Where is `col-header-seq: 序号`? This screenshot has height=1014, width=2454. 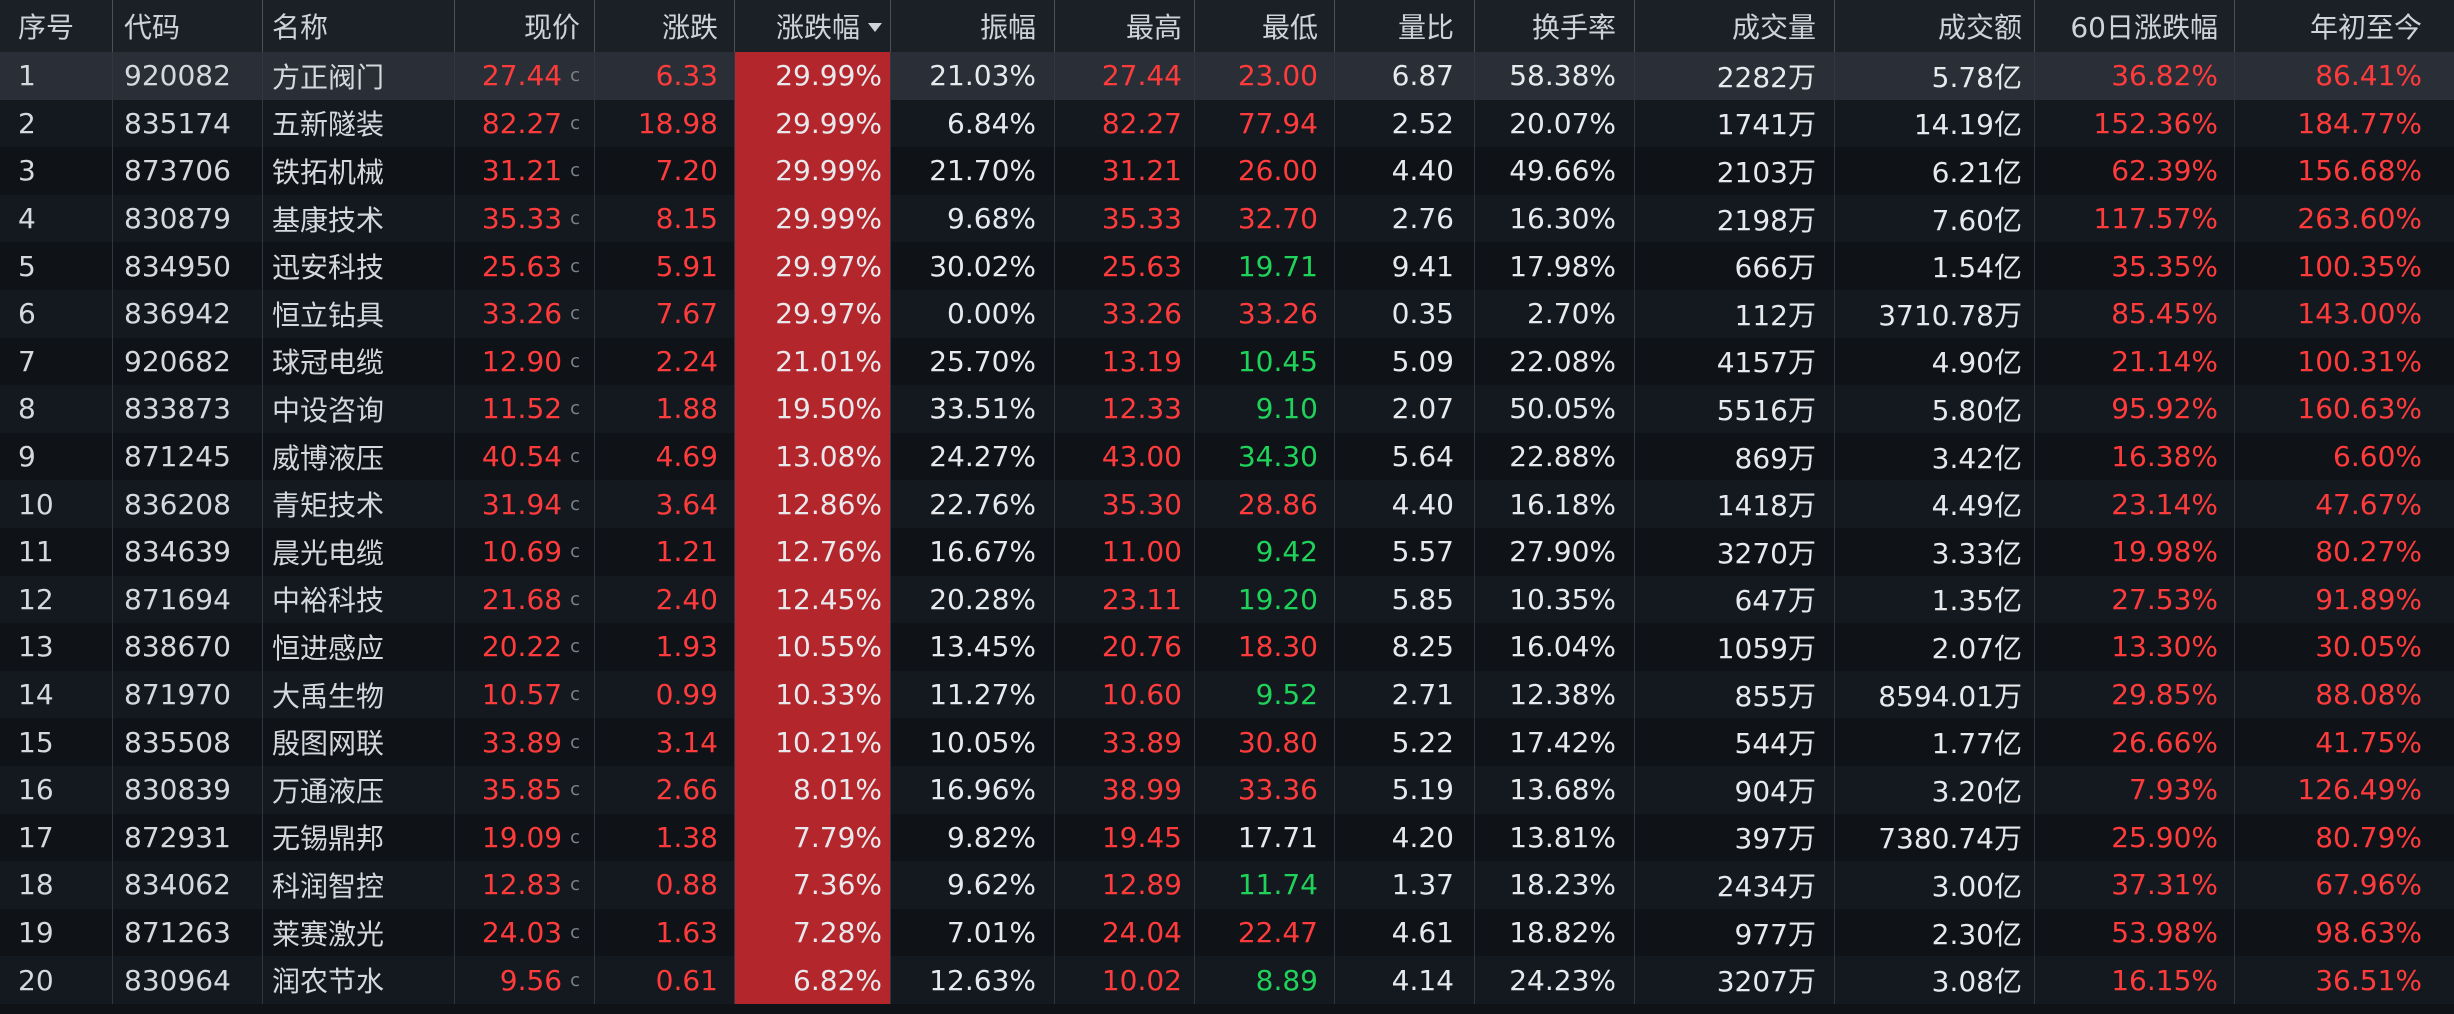
col-header-seq: 序号 is located at coordinates (63, 26).